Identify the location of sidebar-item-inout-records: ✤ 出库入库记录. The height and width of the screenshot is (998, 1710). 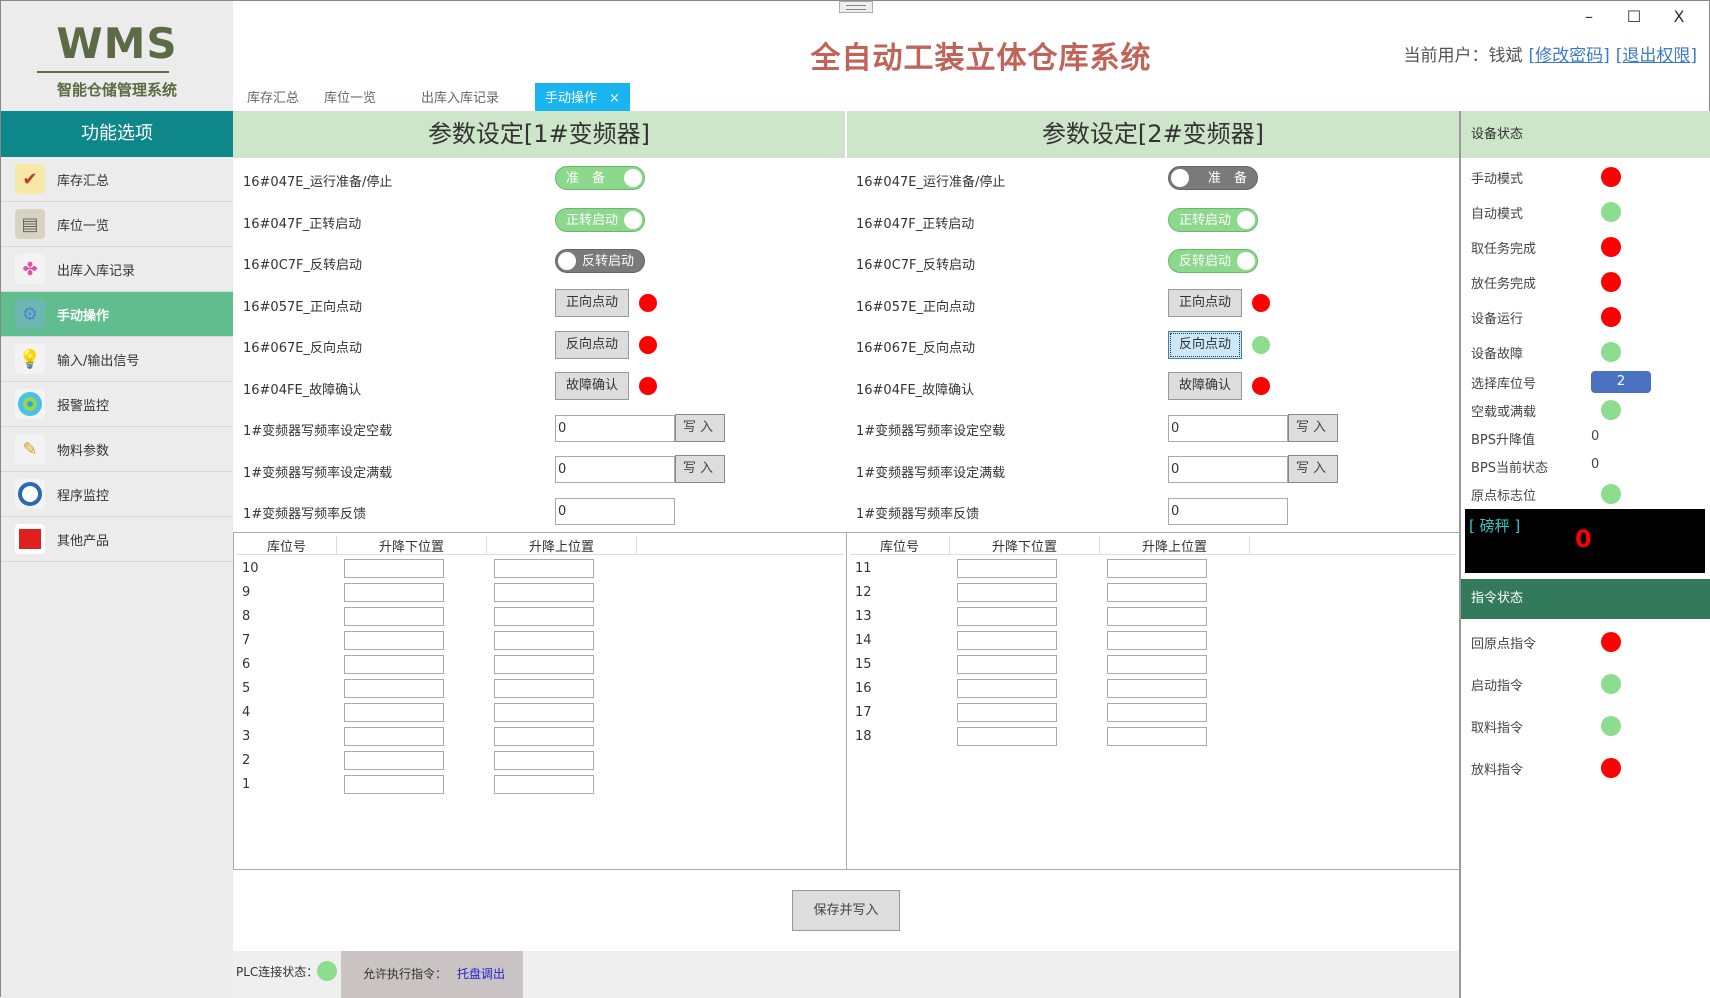
(117, 269).